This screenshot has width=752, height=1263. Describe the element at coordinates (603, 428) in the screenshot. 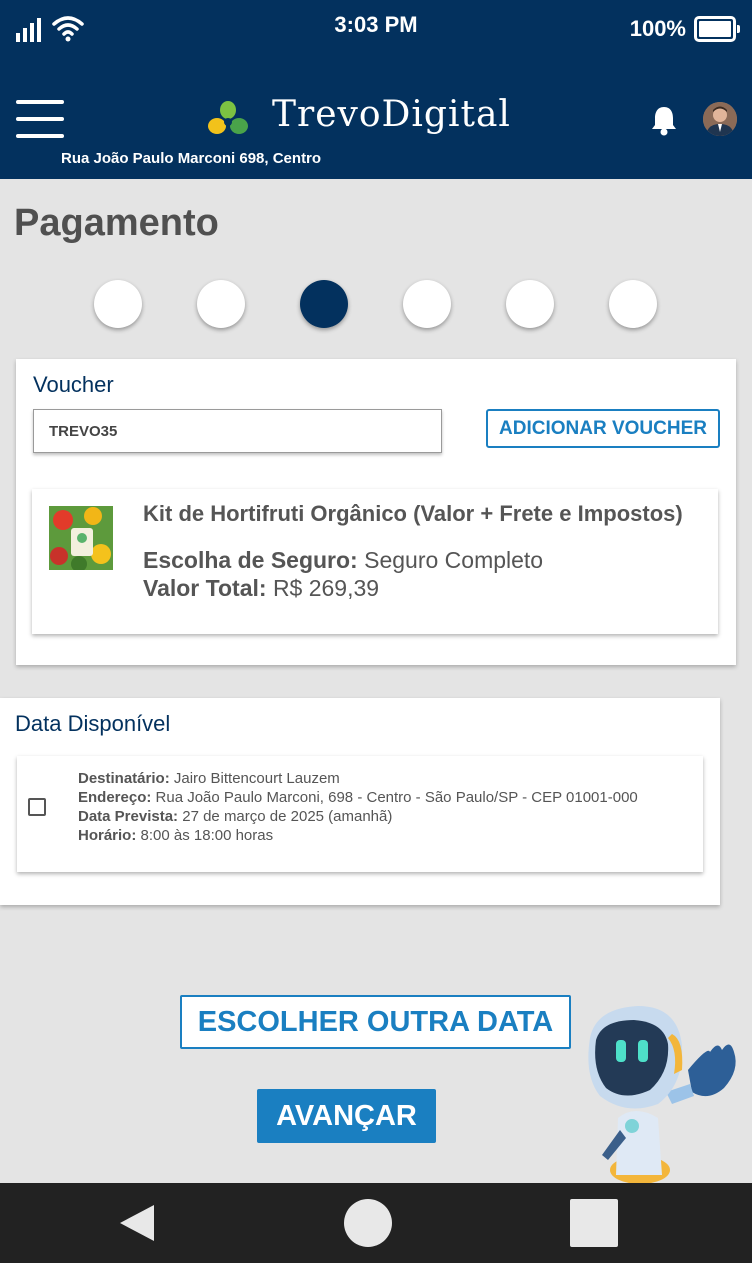

I see `add-voucher-button: ADICIONAR VOUCHER` at that location.